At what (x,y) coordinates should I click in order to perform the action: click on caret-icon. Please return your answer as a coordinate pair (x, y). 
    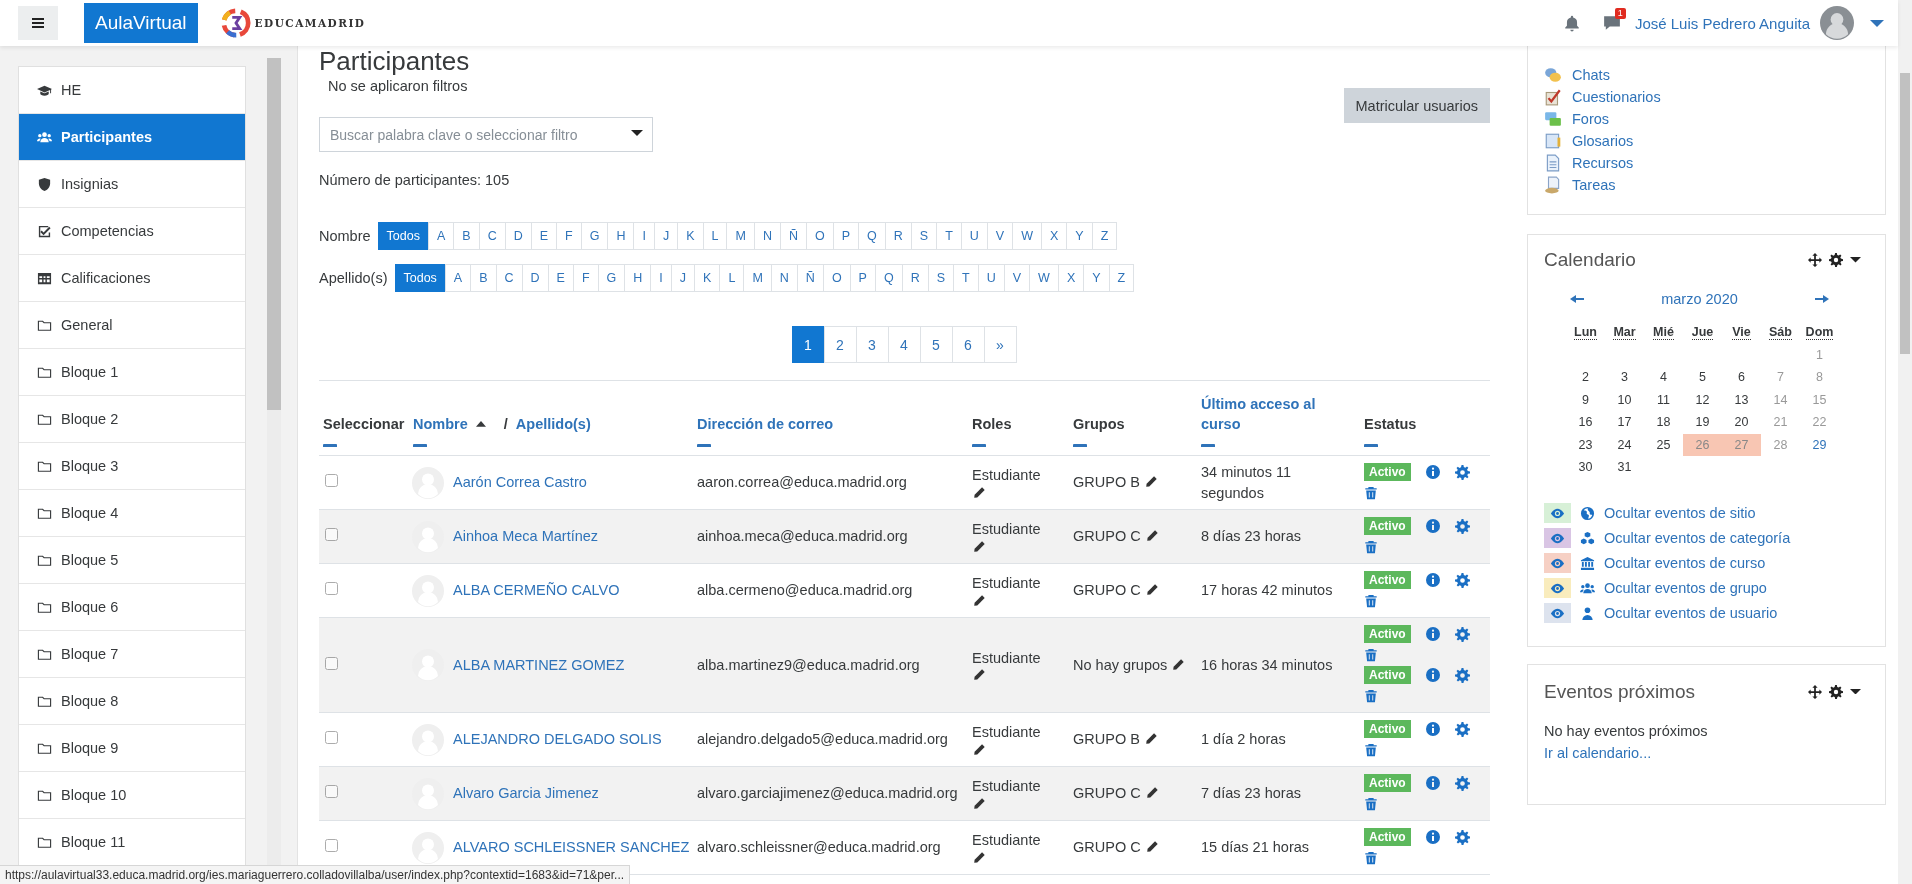
    Looking at the image, I should click on (1855, 691).